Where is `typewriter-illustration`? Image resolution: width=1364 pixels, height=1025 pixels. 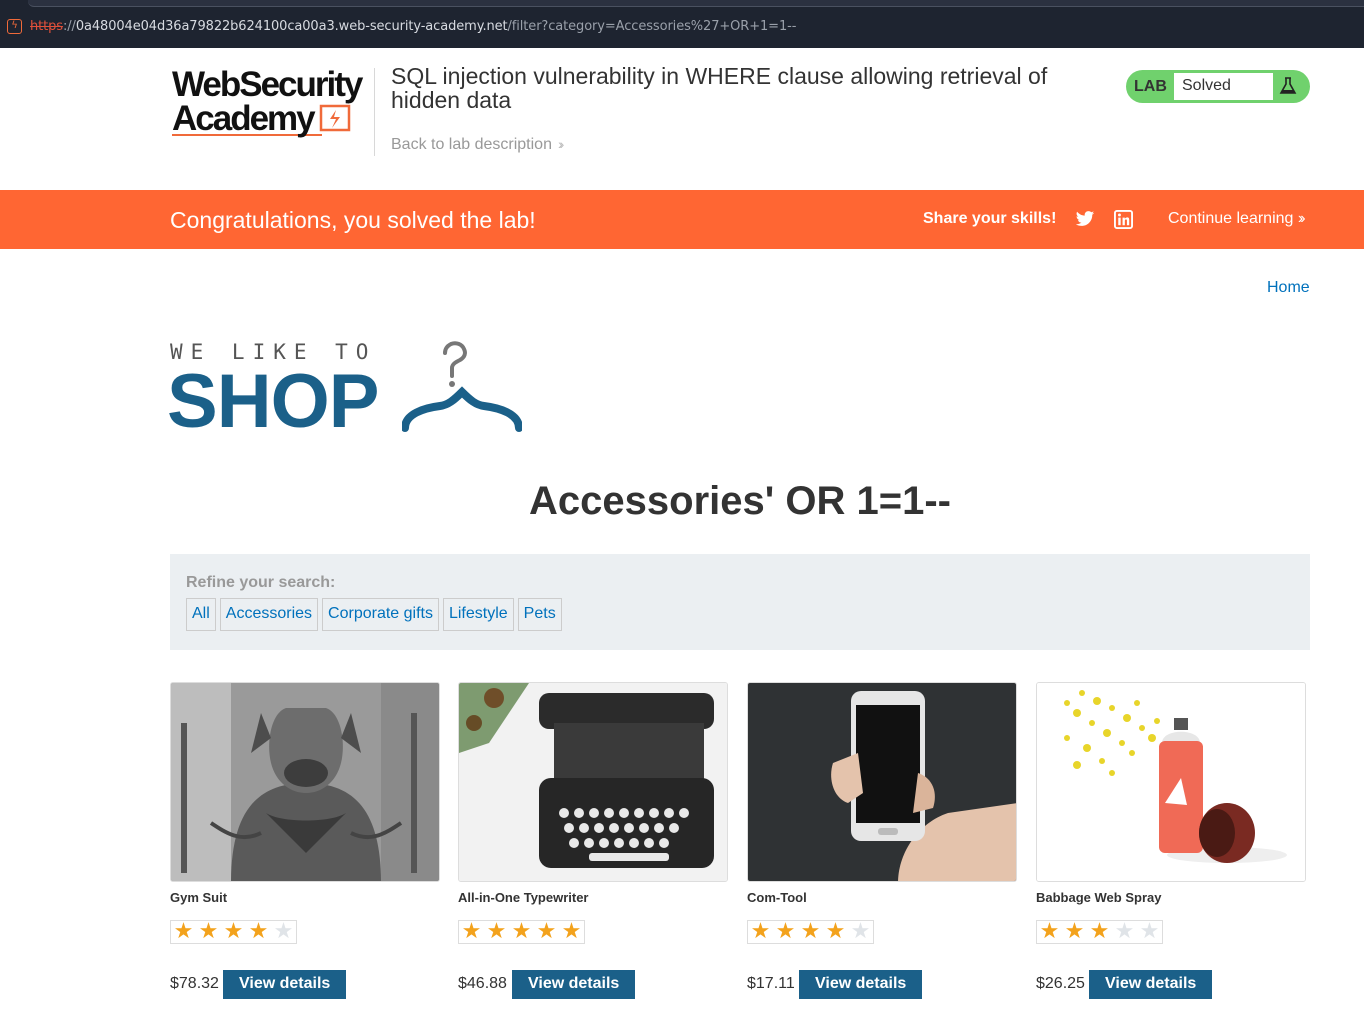 typewriter-illustration is located at coordinates (593, 782).